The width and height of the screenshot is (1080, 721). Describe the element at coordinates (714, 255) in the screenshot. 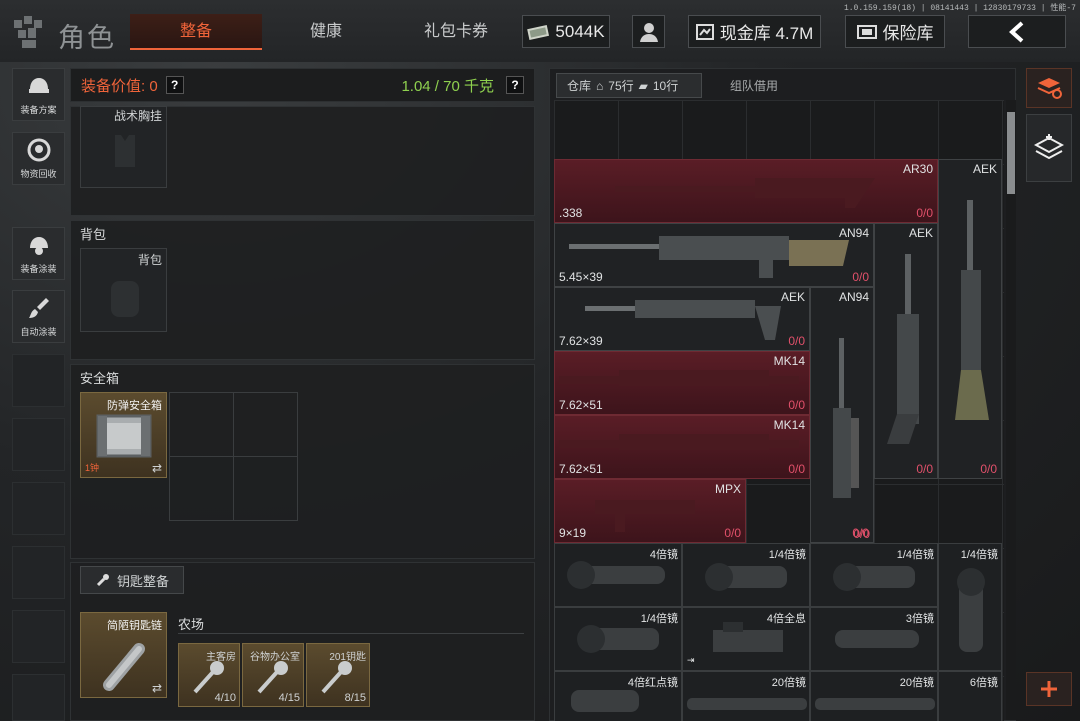

I see `weapon-item: AN94 5.45×39 0/0` at that location.